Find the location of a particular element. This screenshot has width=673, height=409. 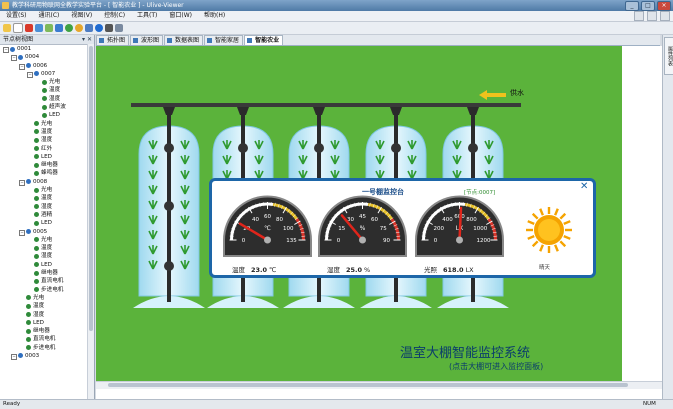

close-button: × is located at coordinates (664, 6).